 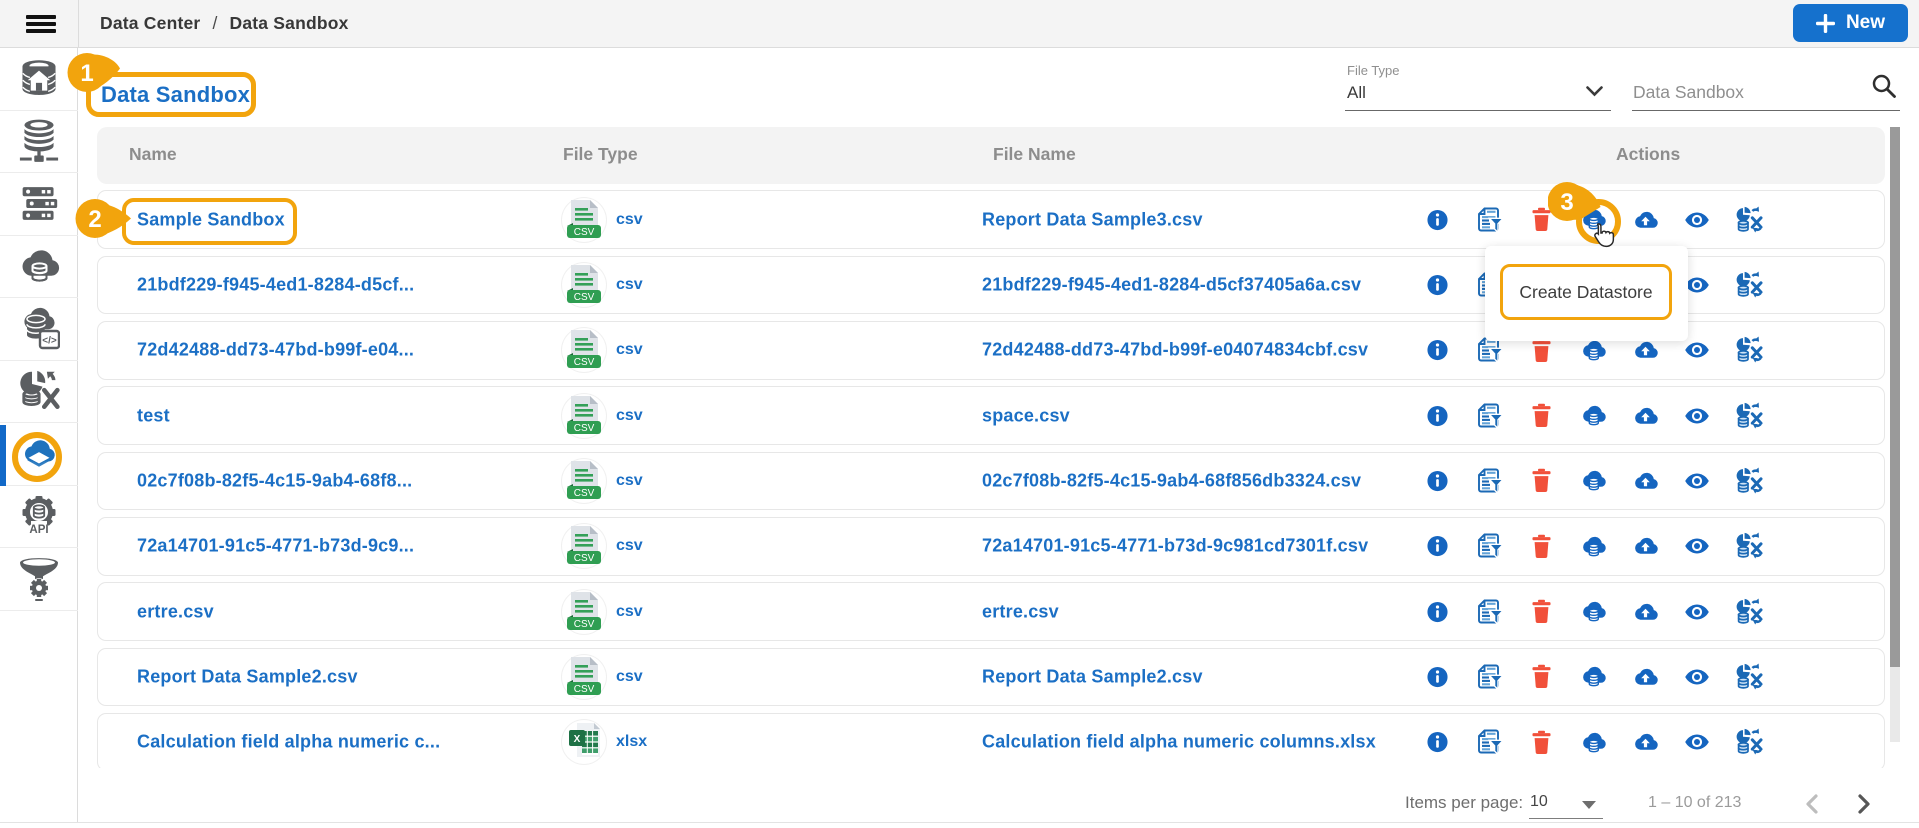 I want to click on svg-text: 3, so click(x=1566, y=202).